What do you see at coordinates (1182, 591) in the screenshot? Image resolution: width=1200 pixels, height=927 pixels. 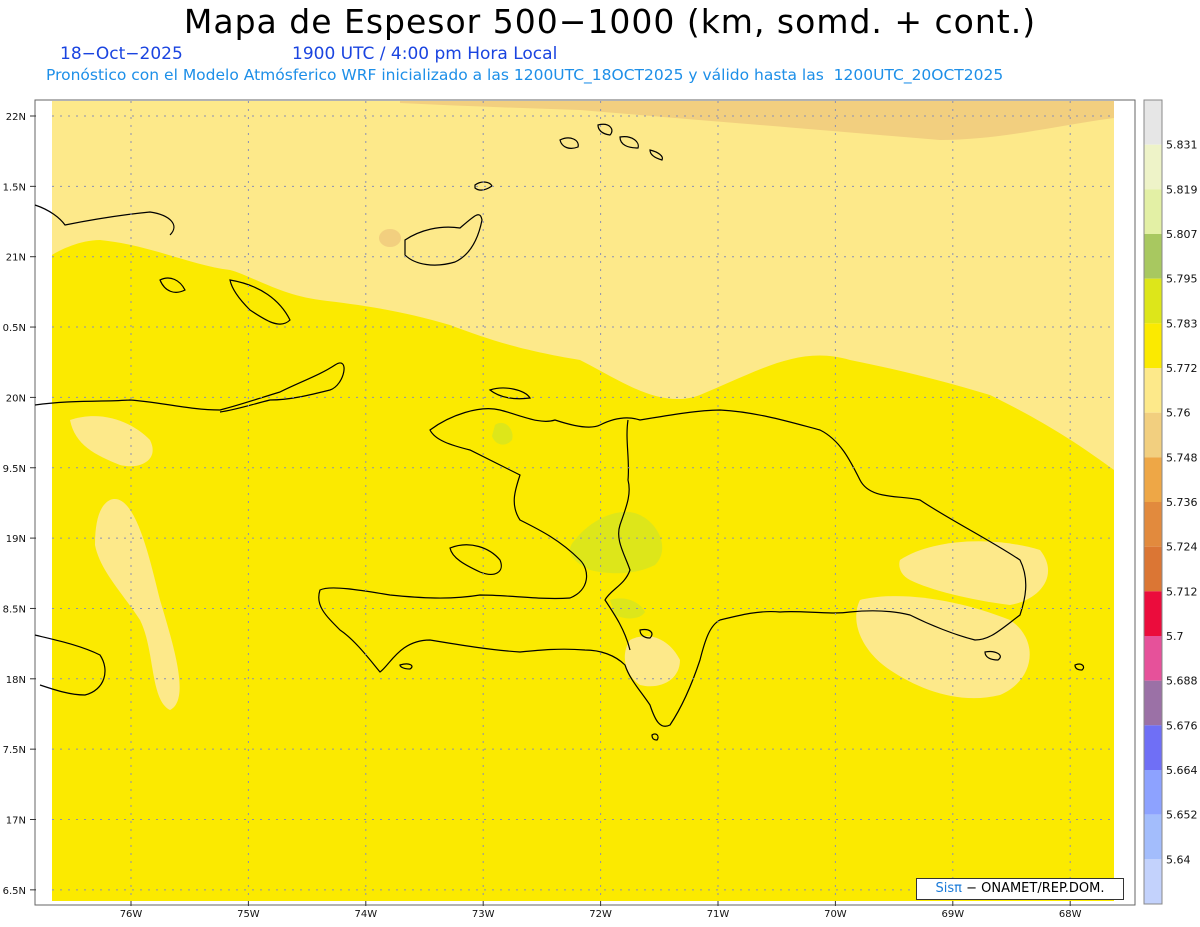 I see `colorbar-label: 5.712` at bounding box center [1182, 591].